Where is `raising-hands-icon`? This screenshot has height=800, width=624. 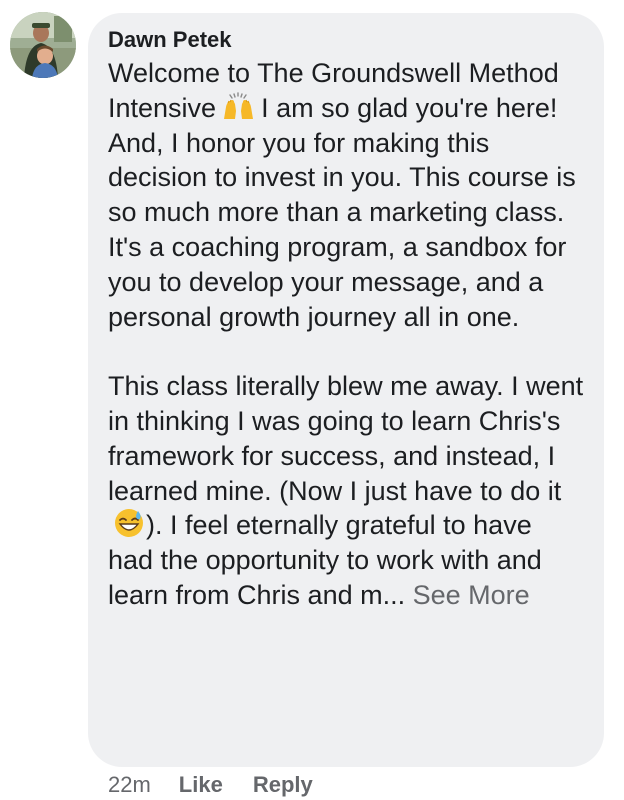 raising-hands-icon is located at coordinates (238, 106).